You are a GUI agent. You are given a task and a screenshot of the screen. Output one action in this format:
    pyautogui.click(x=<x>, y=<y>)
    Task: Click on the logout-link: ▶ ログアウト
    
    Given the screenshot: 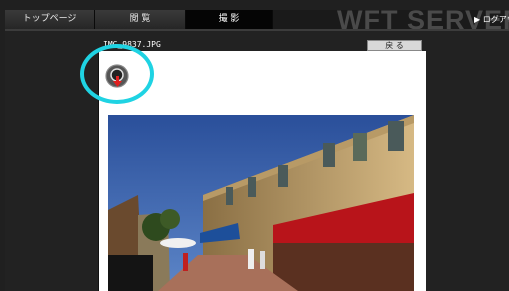 What is the action you would take?
    pyautogui.click(x=491, y=19)
    